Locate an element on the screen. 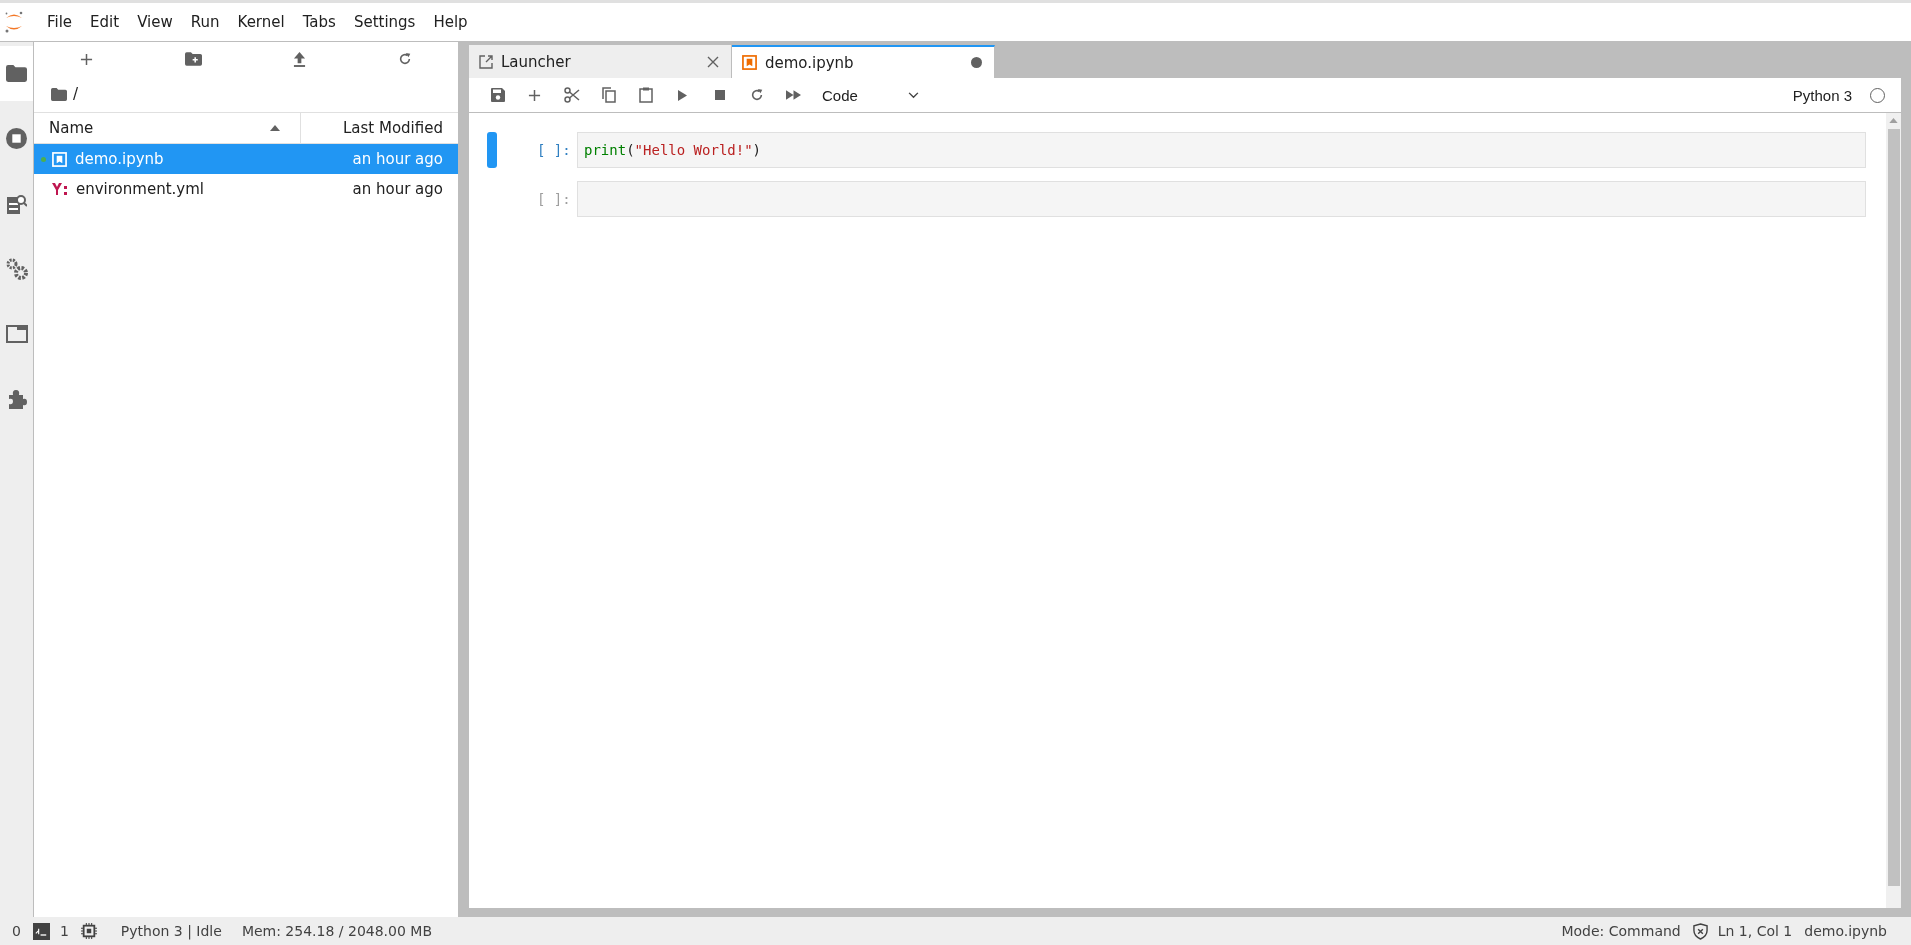 The height and width of the screenshot is (945, 1911). kernel-name: Python 3 is located at coordinates (1822, 95).